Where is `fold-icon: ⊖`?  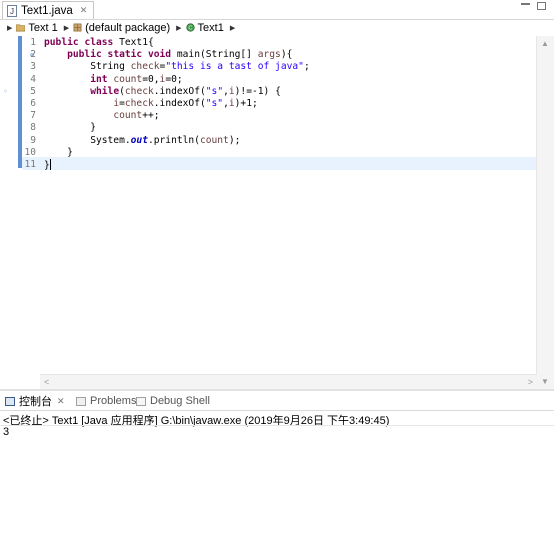 fold-icon: ⊖ is located at coordinates (32, 55).